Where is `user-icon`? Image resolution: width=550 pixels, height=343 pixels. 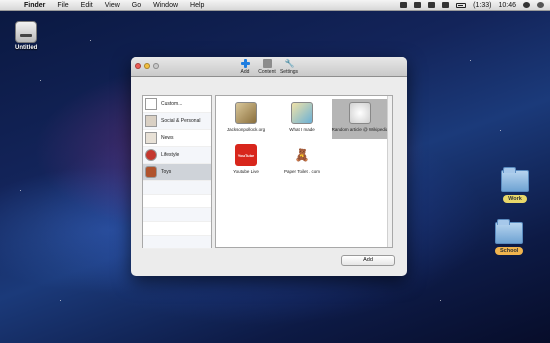
user-icon is located at coordinates (526, 5).